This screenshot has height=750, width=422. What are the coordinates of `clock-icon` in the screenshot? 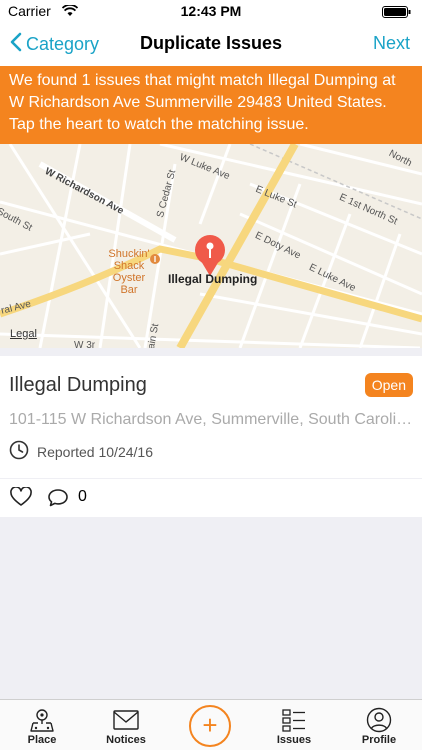 It's located at (19, 451).